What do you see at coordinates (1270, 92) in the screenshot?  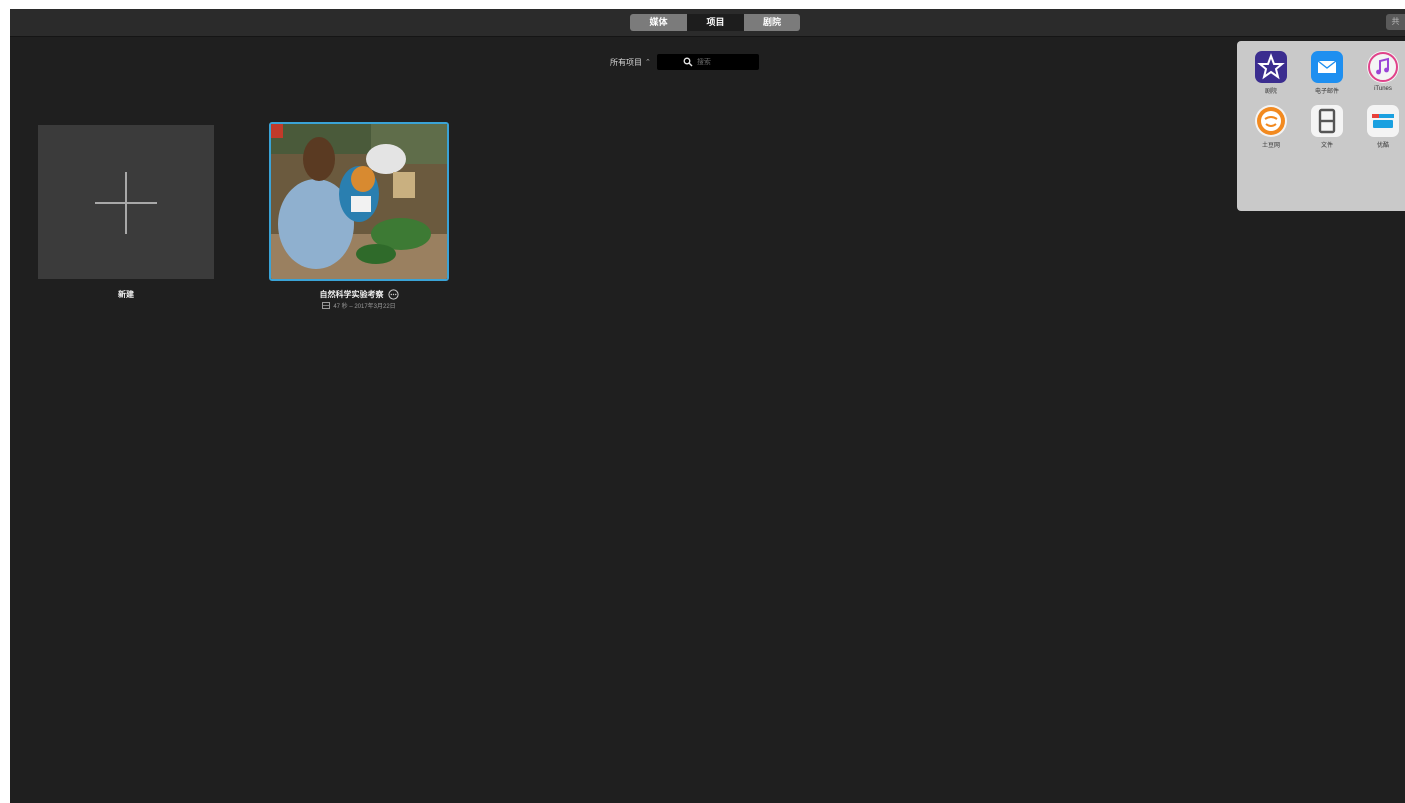 I see `share-theater-label: 剧院` at bounding box center [1270, 92].